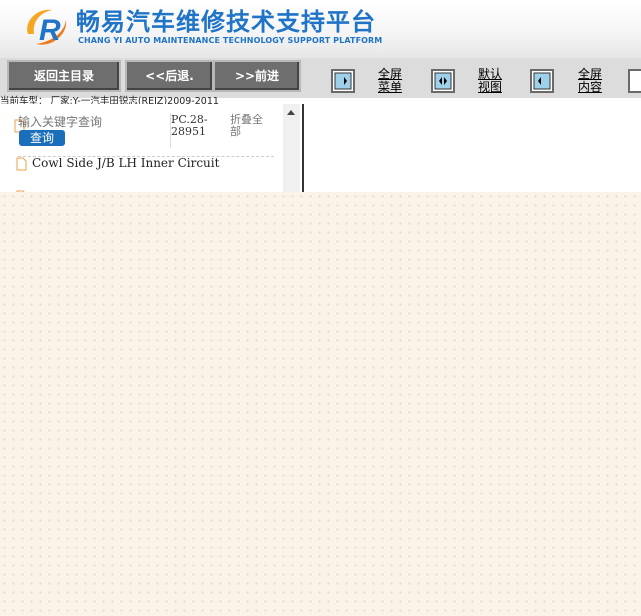 The width and height of the screenshot is (641, 616). I want to click on fullscreen-content-icon, so click(542, 81).